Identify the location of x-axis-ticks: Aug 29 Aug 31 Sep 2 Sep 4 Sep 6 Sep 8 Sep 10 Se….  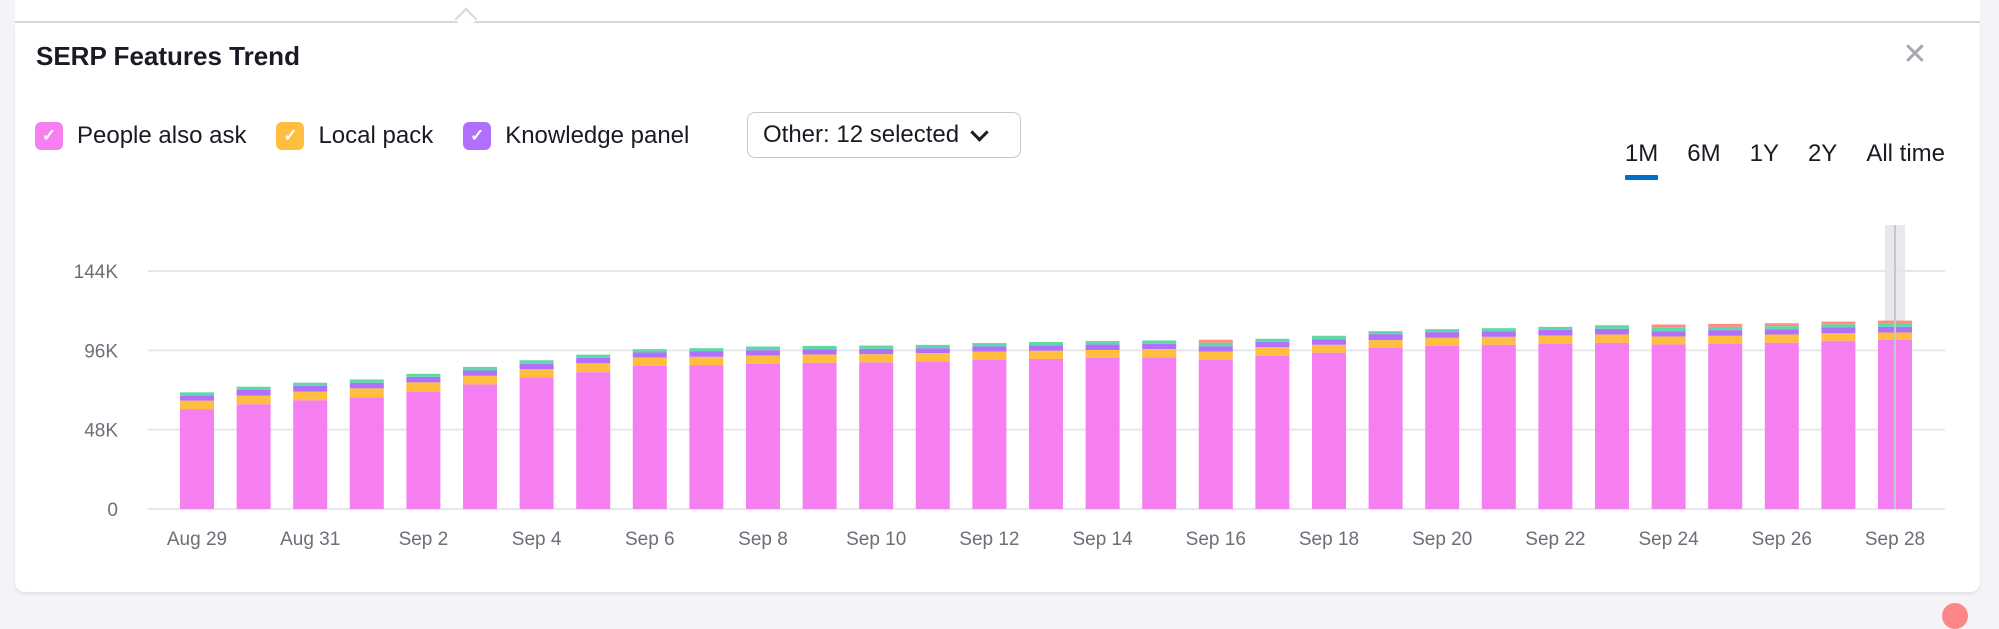
(1046, 539).